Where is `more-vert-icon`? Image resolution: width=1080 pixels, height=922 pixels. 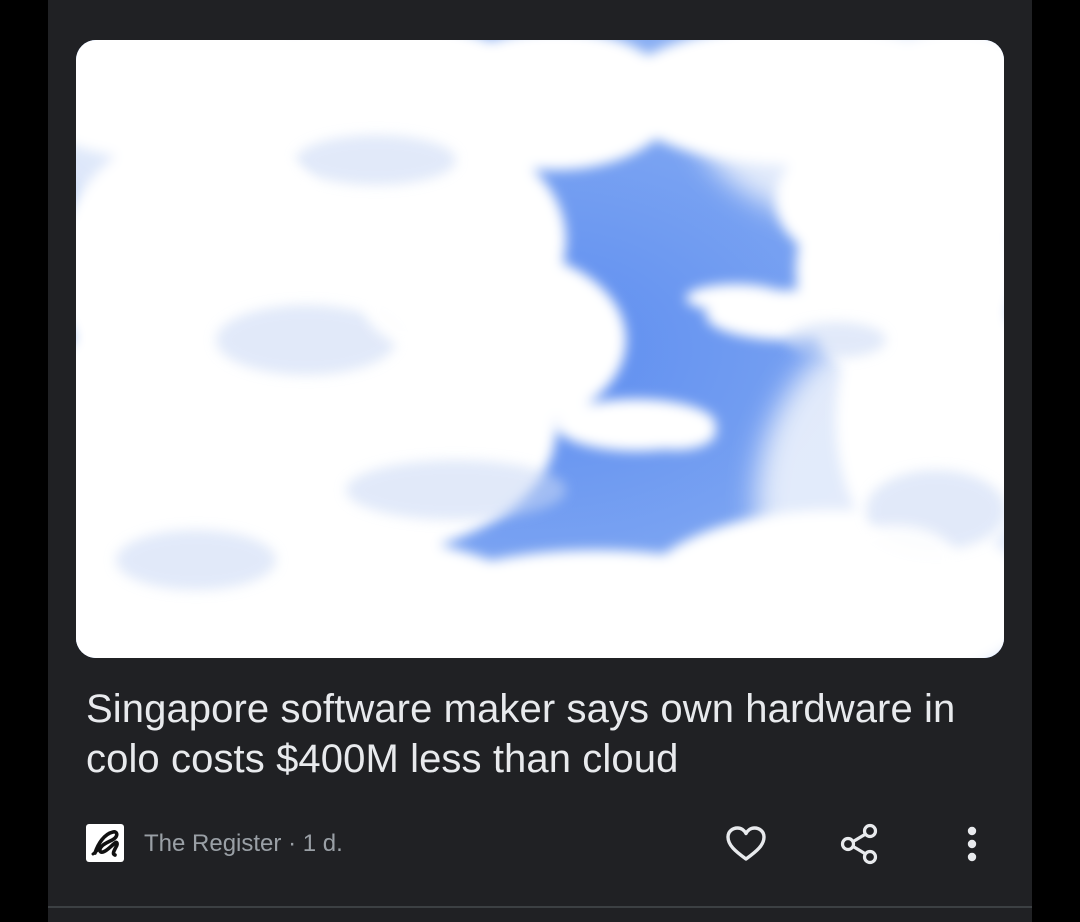
more-vert-icon is located at coordinates (972, 844).